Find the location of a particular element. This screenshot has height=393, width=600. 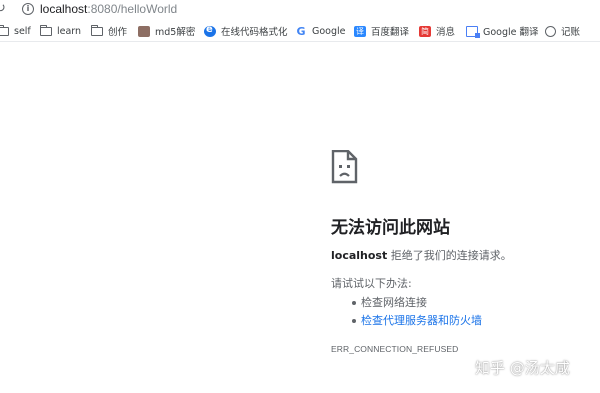

suggestion-check-proxy-link: 检查代理服务器和防火墙 is located at coordinates (461, 321).